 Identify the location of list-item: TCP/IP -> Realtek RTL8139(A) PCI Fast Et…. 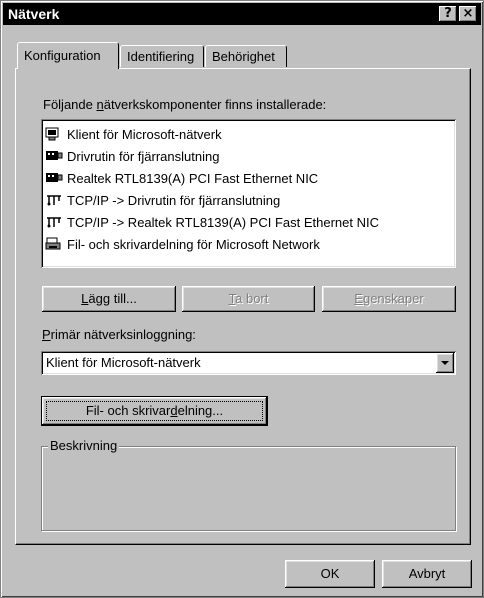
(212, 222).